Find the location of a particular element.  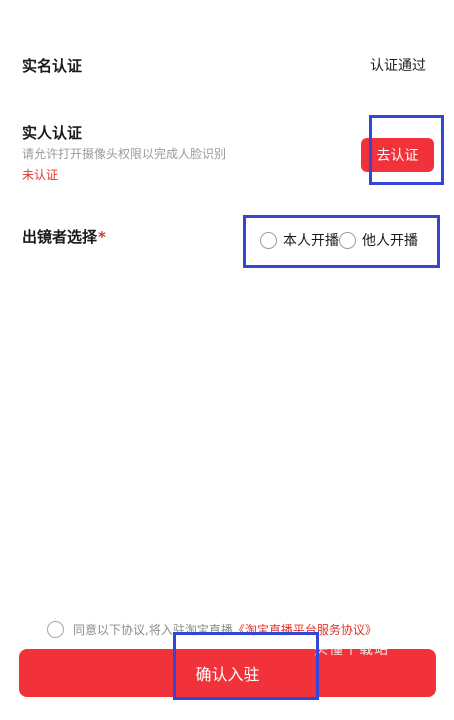

anchor-selection-label: 出镜者选择* is located at coordinates (64, 236).